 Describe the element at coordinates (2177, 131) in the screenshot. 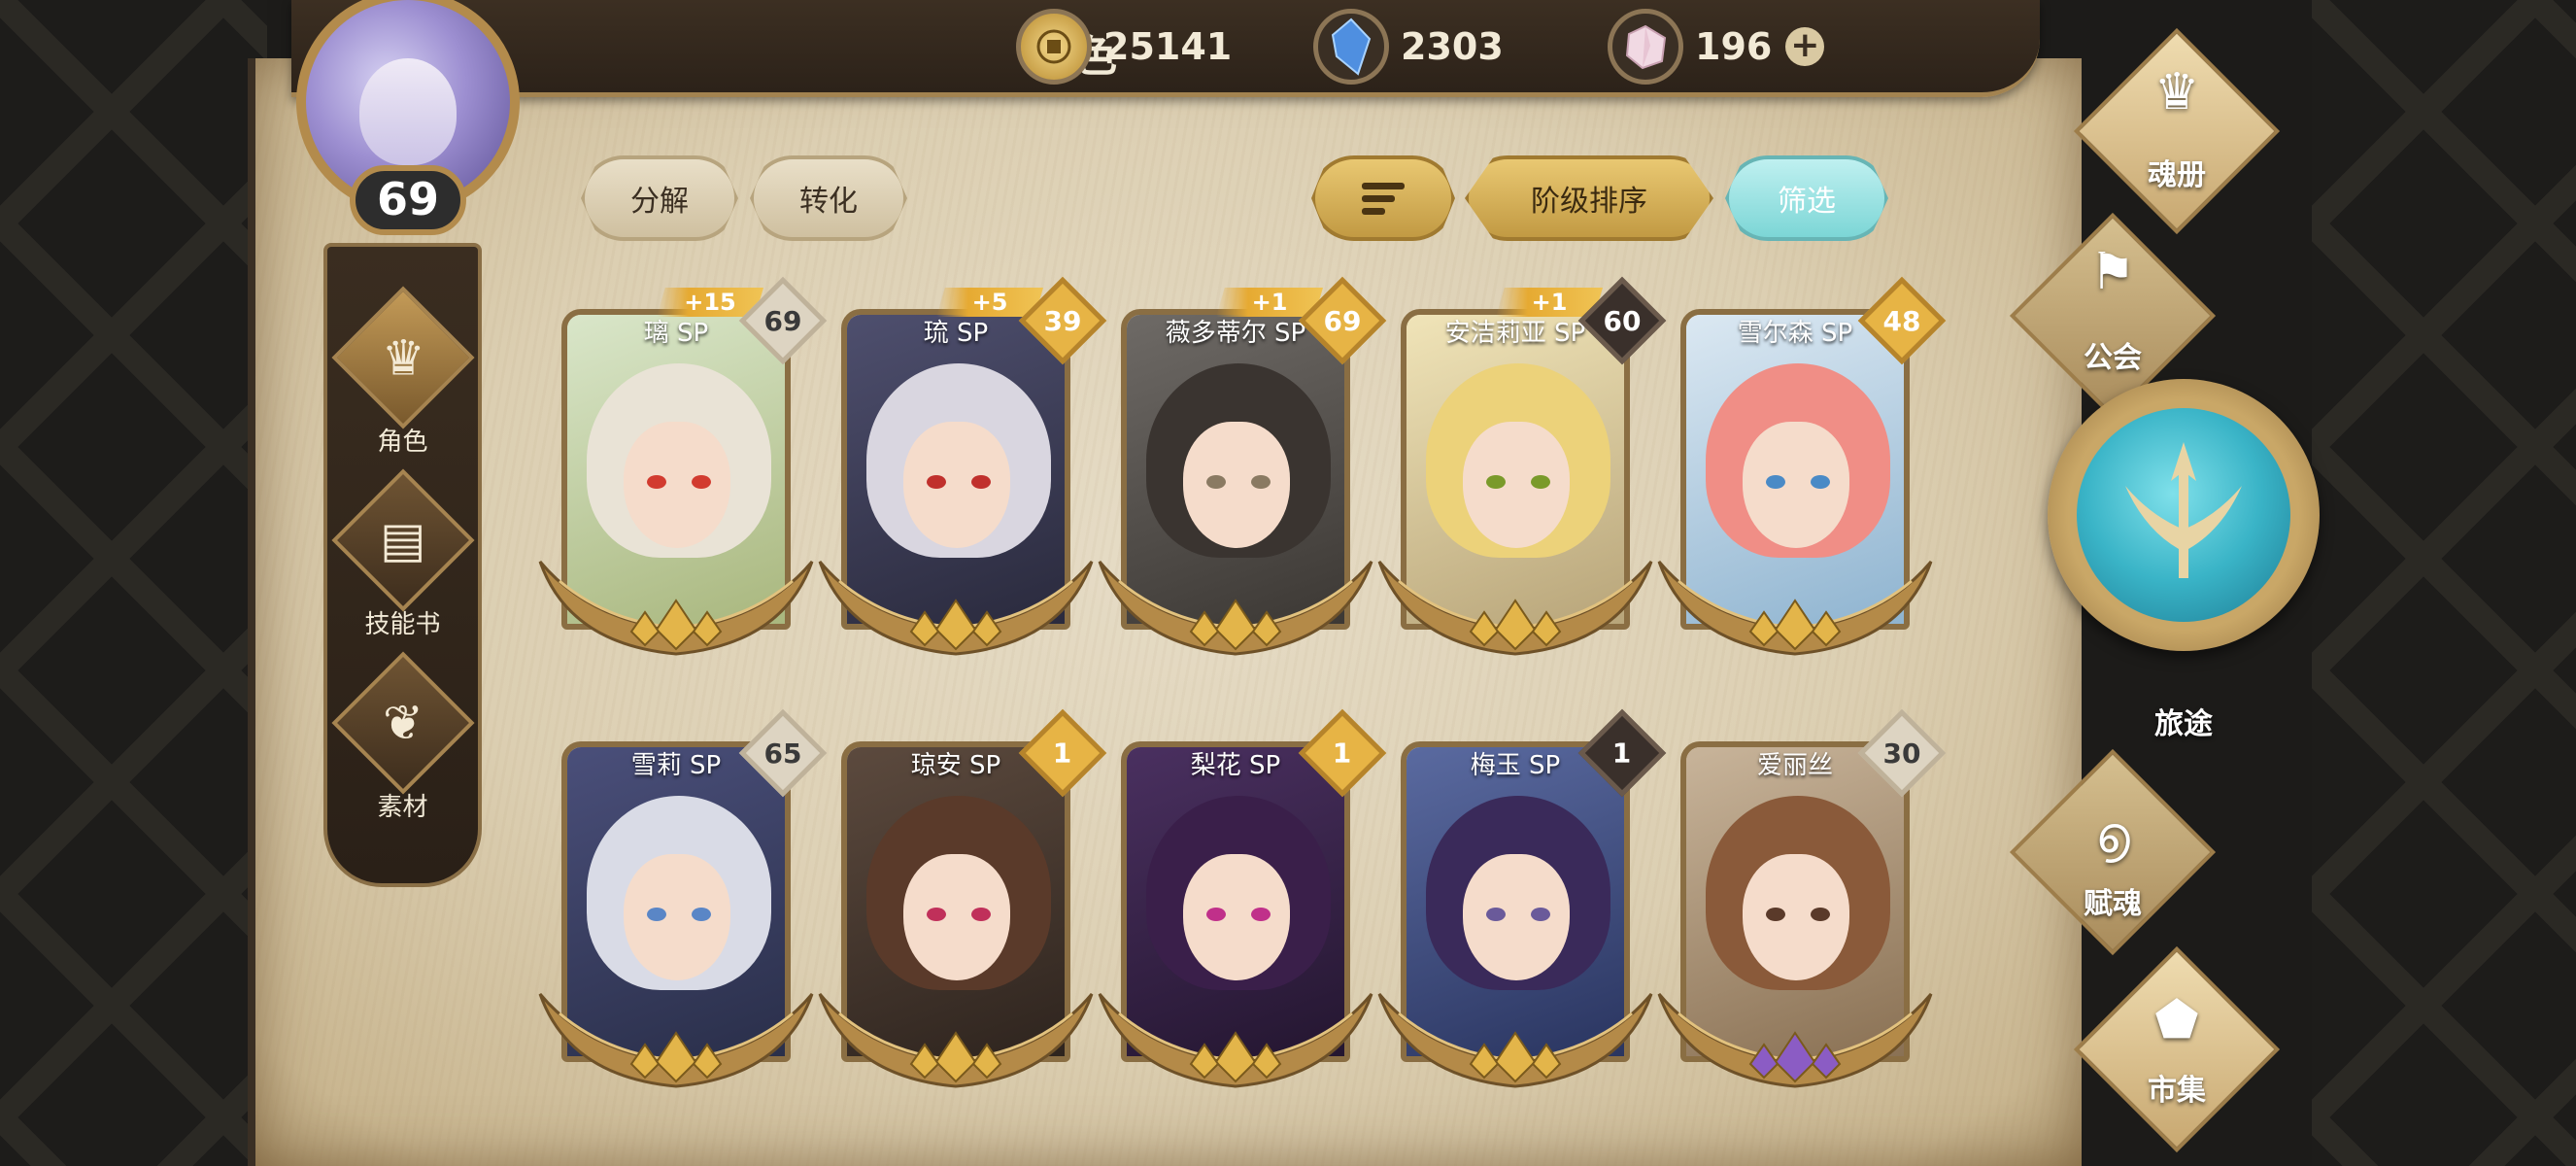

I see `nav-soul-book` at that location.